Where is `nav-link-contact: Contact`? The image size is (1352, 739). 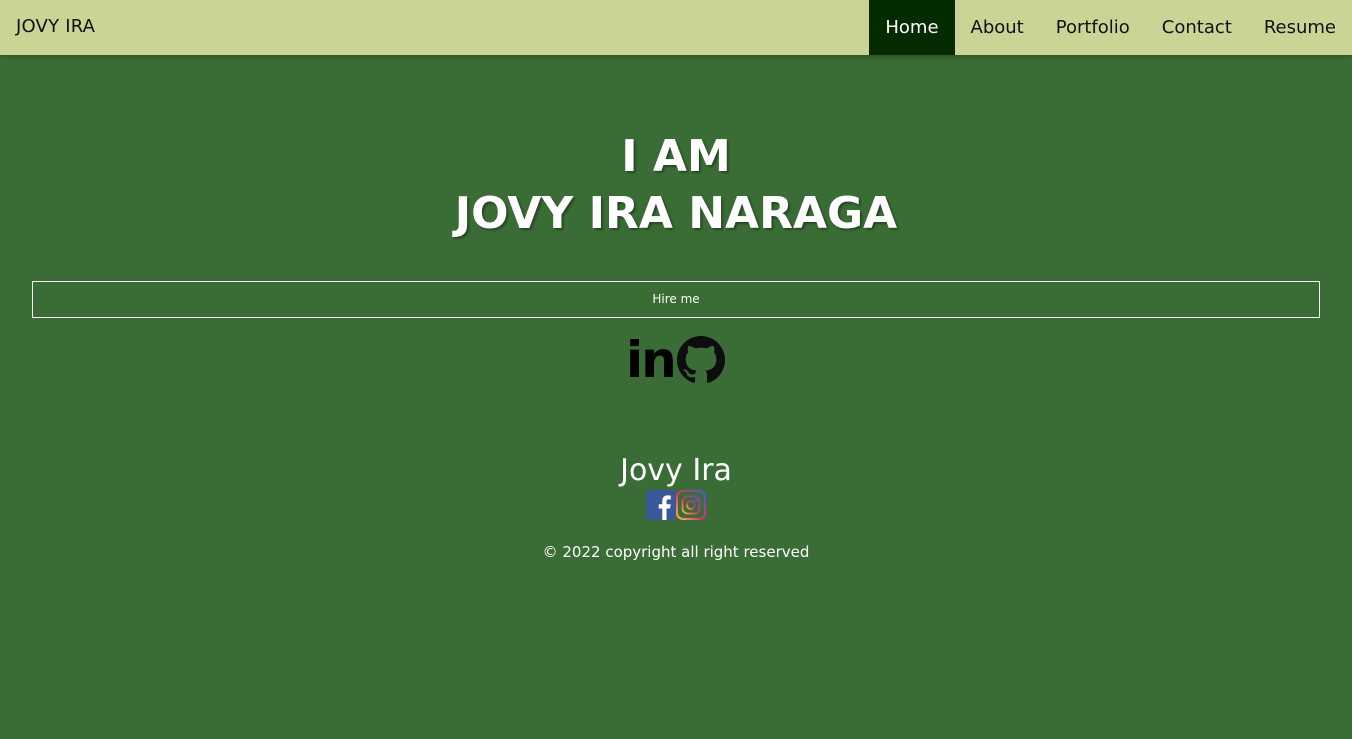 nav-link-contact: Contact is located at coordinates (1197, 27).